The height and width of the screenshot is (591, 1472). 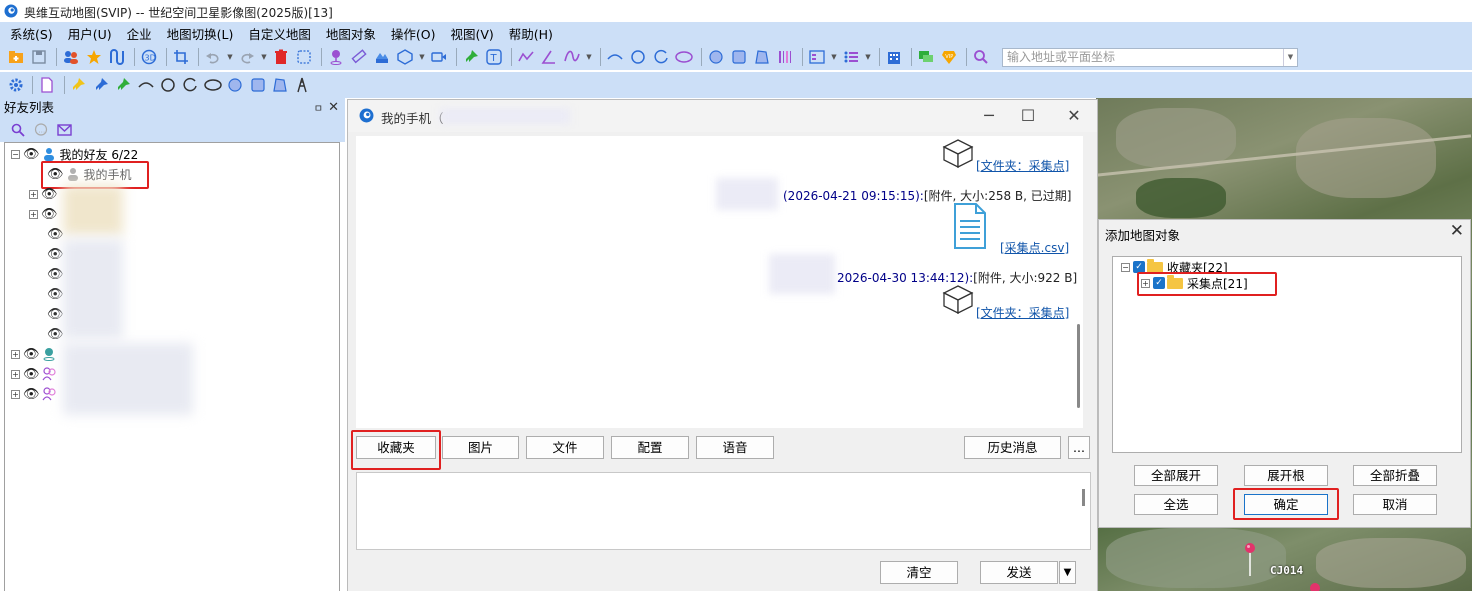 What do you see at coordinates (230, 57) in the screenshot?
I see `undo-dropdown-icon: ▼` at bounding box center [230, 57].